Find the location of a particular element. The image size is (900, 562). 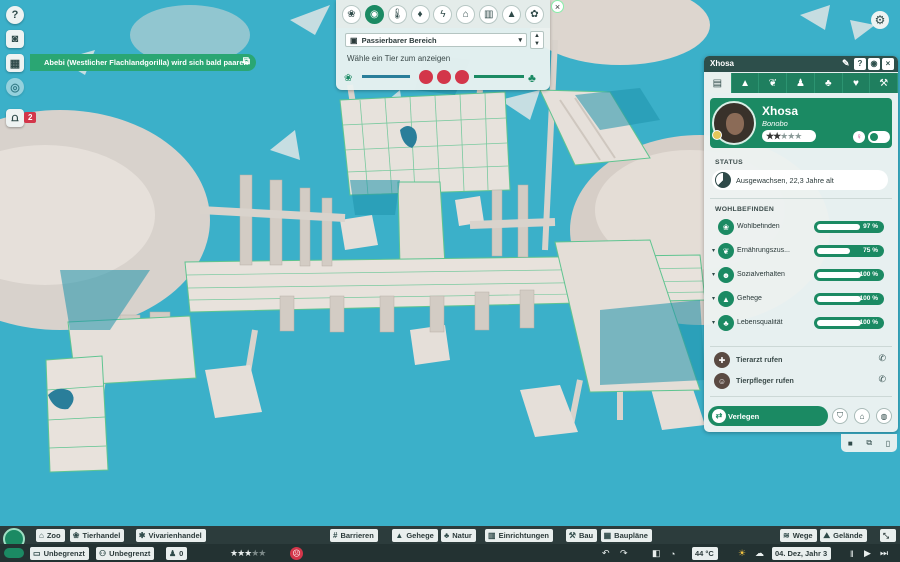

trash-icon: ▯ is located at coordinates (888, 443).